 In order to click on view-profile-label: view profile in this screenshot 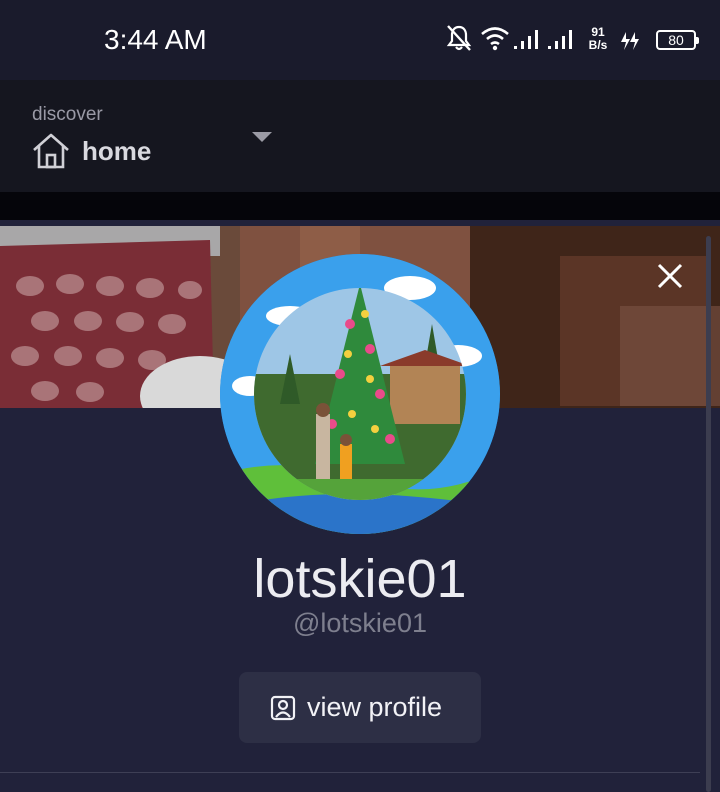, I will do `click(375, 707)`.